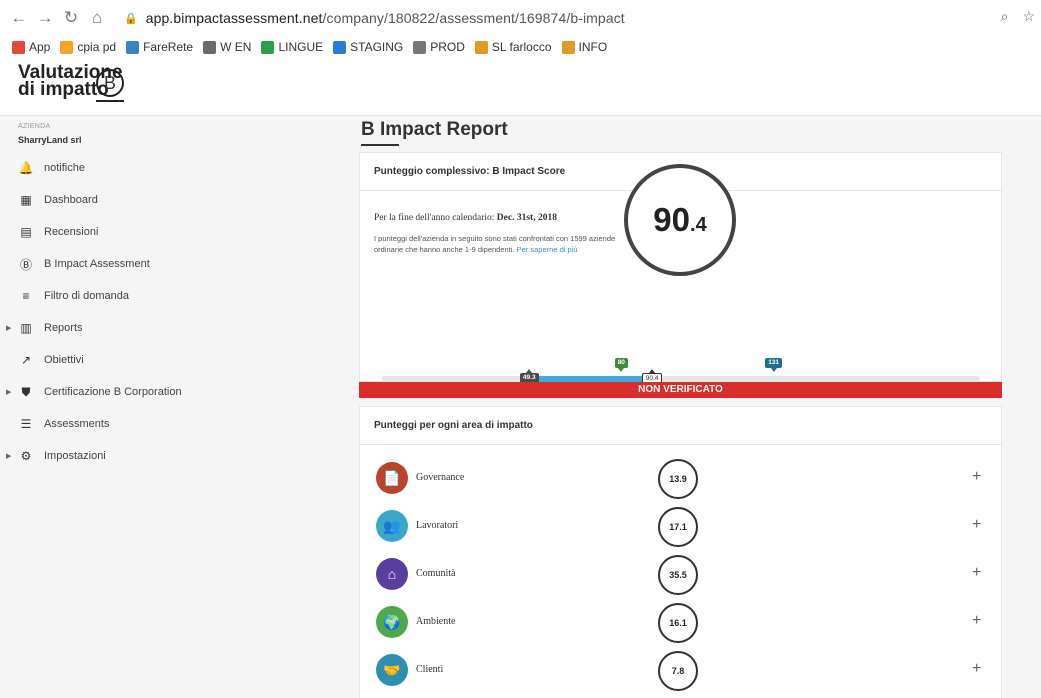 Image resolution: width=1041 pixels, height=698 pixels. What do you see at coordinates (168, 47) in the screenshot?
I see `bookmark-label: FareRete` at bounding box center [168, 47].